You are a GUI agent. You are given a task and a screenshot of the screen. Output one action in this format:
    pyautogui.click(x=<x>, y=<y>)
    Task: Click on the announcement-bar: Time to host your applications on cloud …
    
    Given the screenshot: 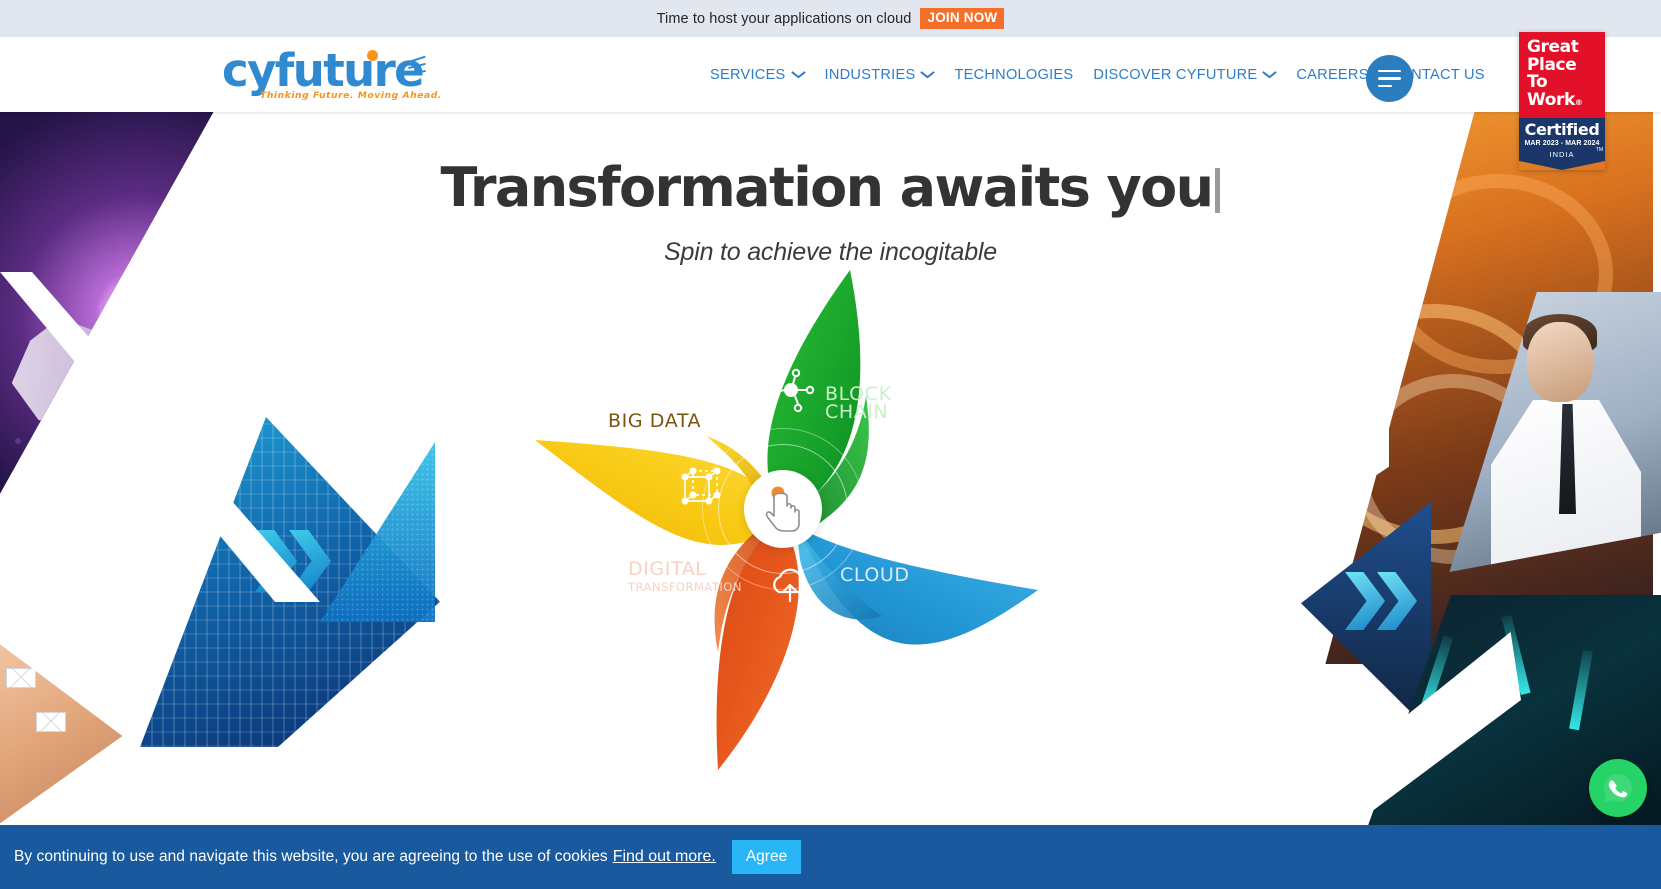 What is the action you would take?
    pyautogui.click(x=830, y=18)
    